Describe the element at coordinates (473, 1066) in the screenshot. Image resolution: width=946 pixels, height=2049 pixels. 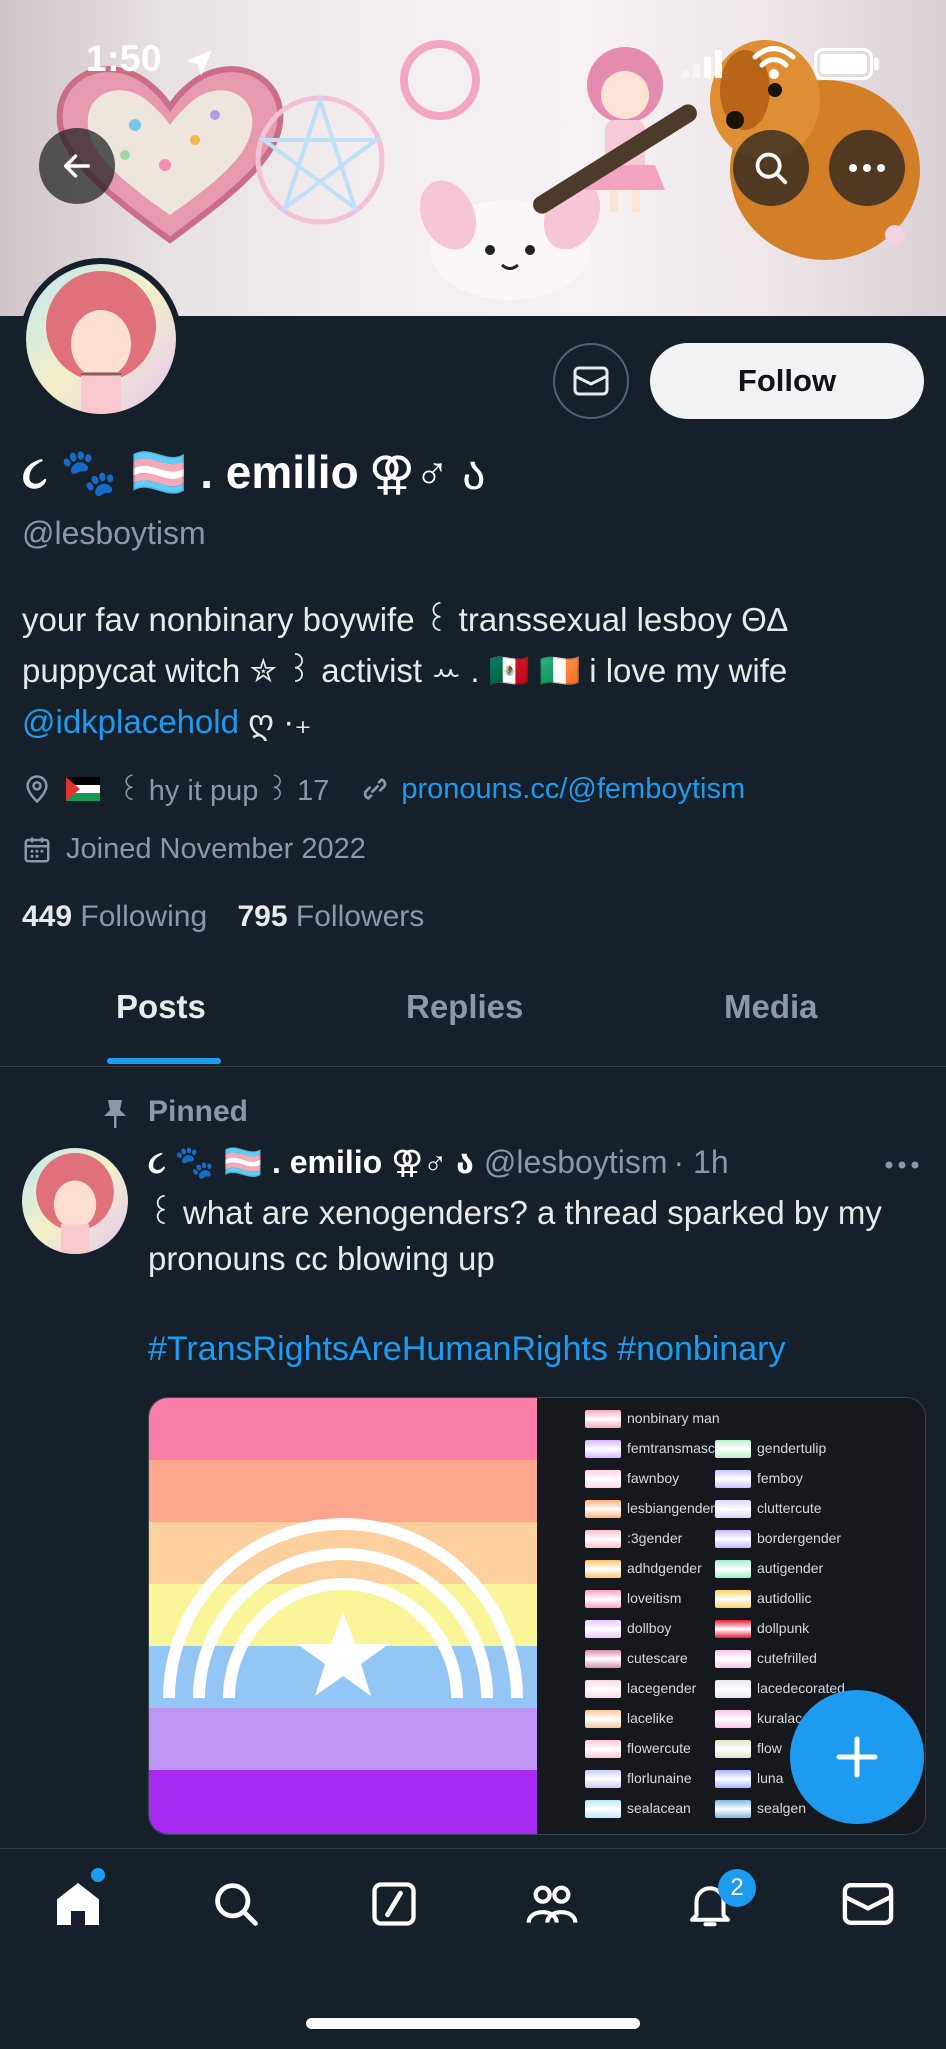
I see `tabs-divider` at that location.